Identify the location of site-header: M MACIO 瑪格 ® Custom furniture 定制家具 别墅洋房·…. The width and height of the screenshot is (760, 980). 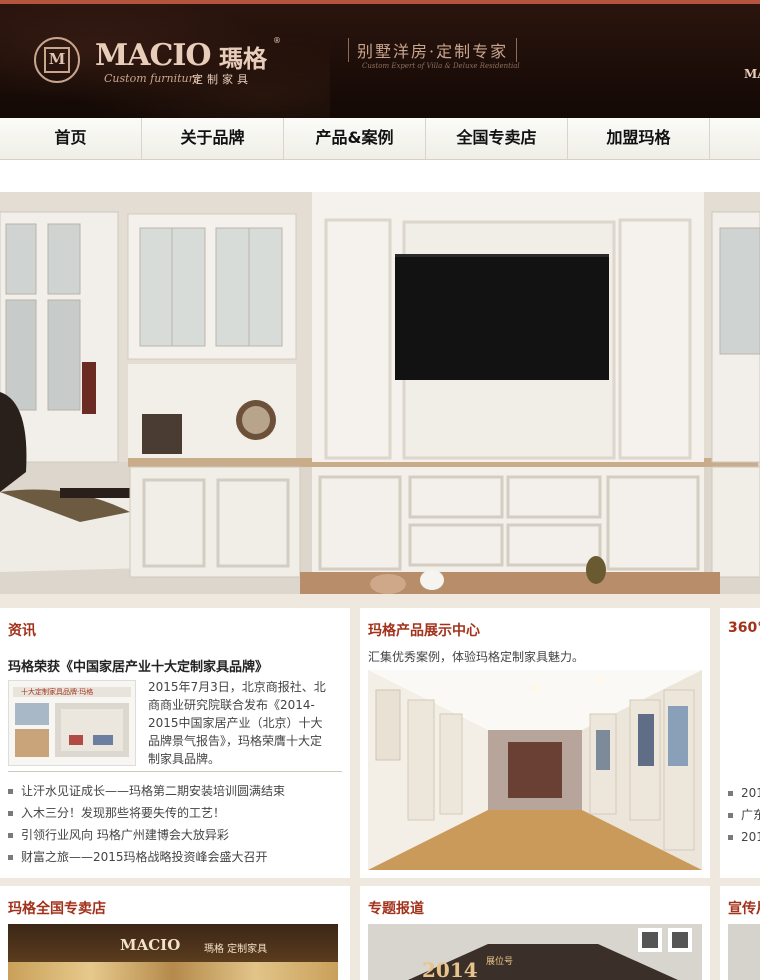
(380, 61).